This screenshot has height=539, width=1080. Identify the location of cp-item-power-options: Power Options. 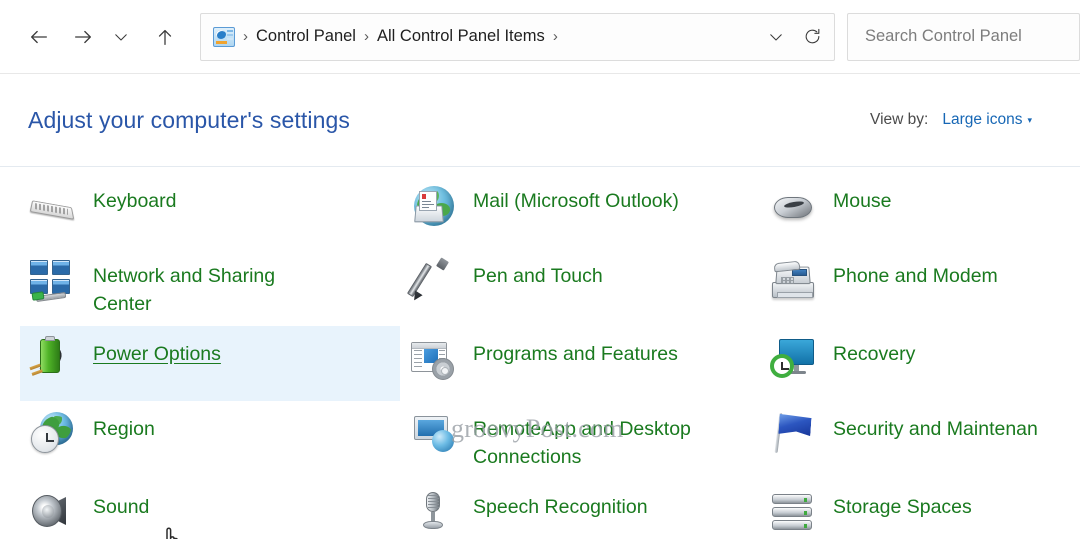
(210, 363).